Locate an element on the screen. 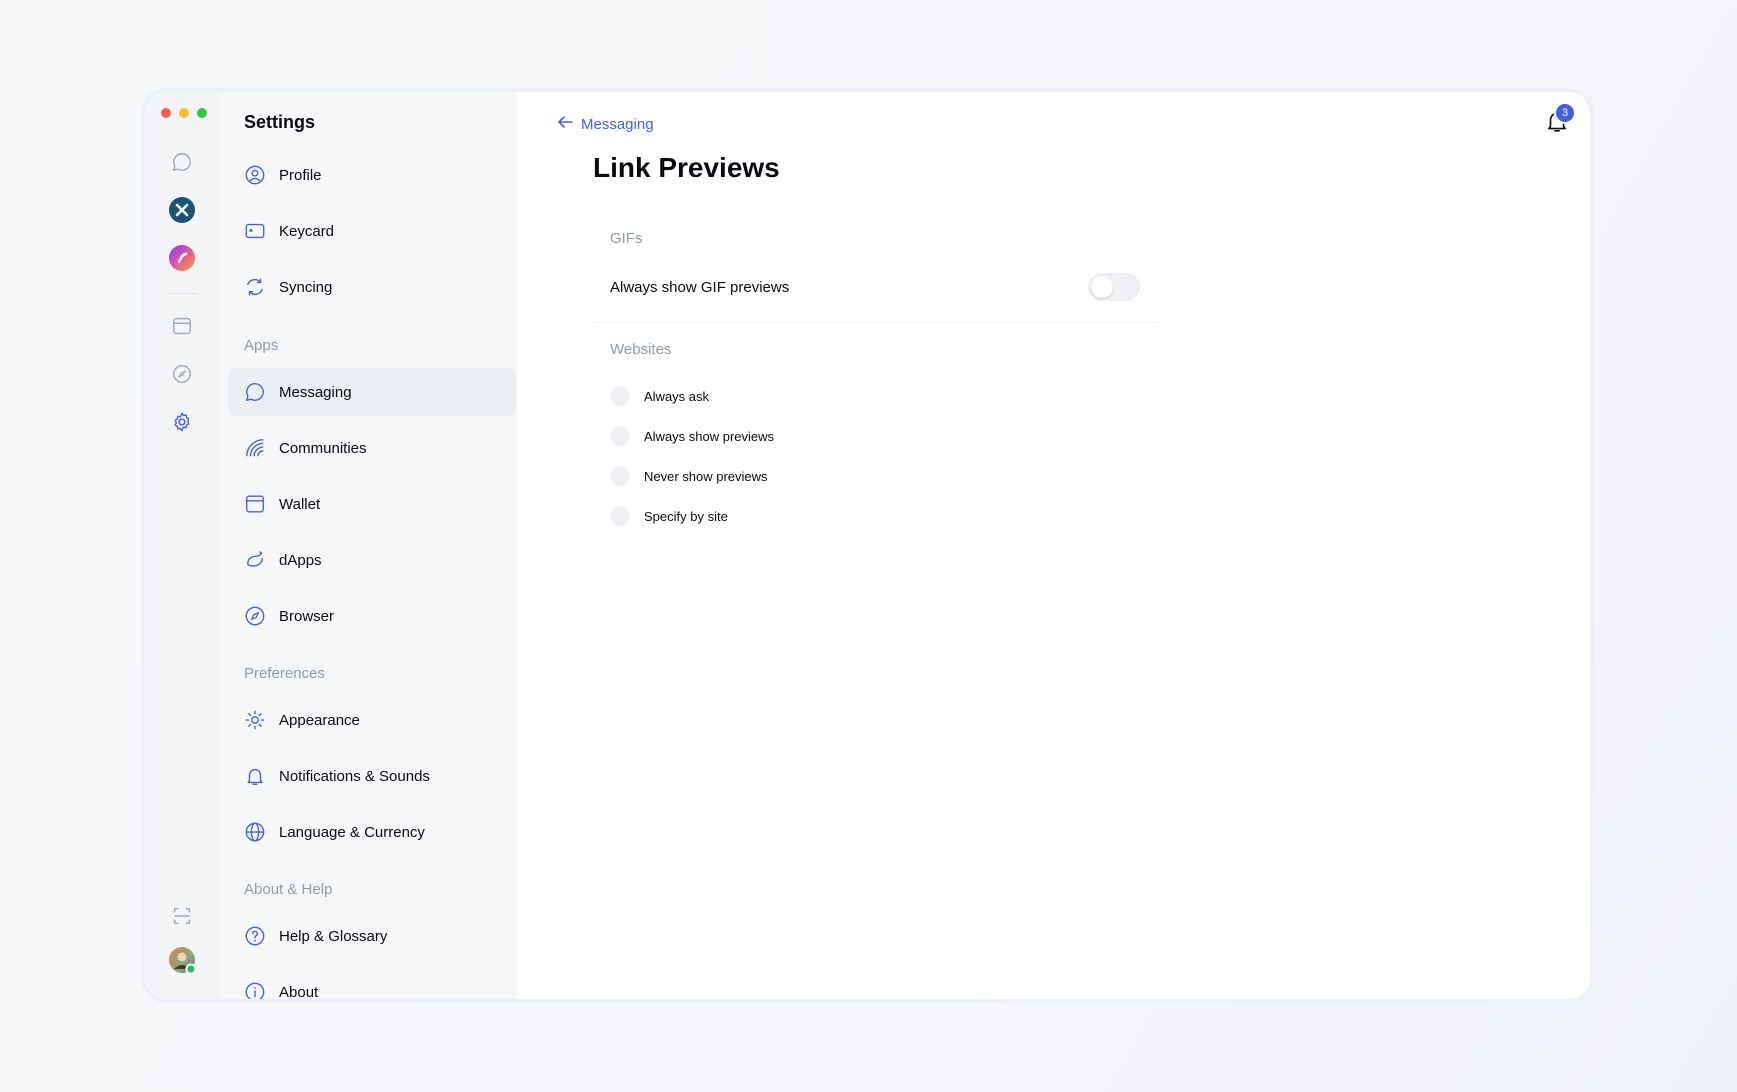  messaging-icon is located at coordinates (255, 392).